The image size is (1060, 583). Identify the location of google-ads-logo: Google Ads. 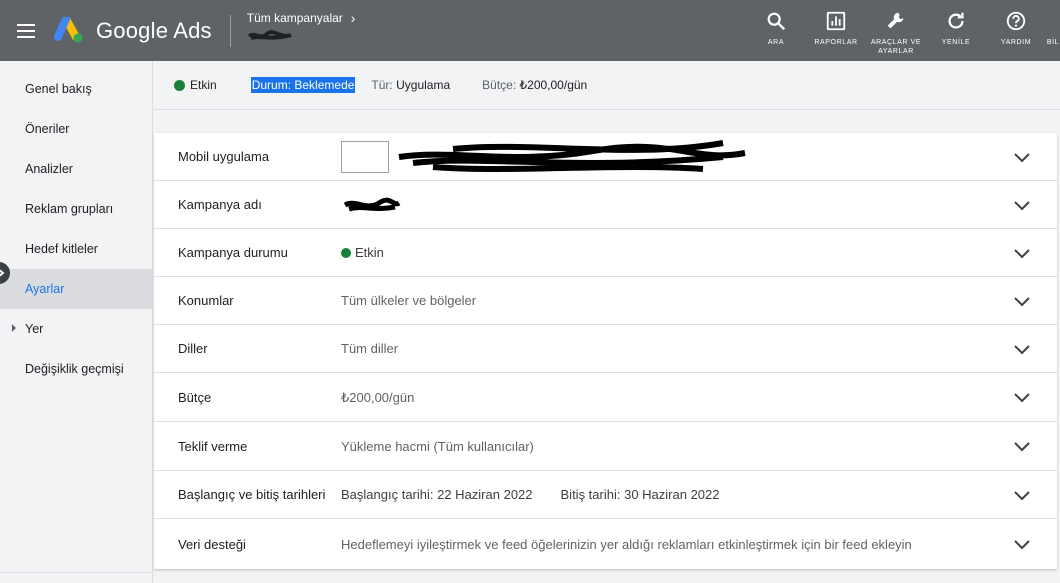
(132, 30).